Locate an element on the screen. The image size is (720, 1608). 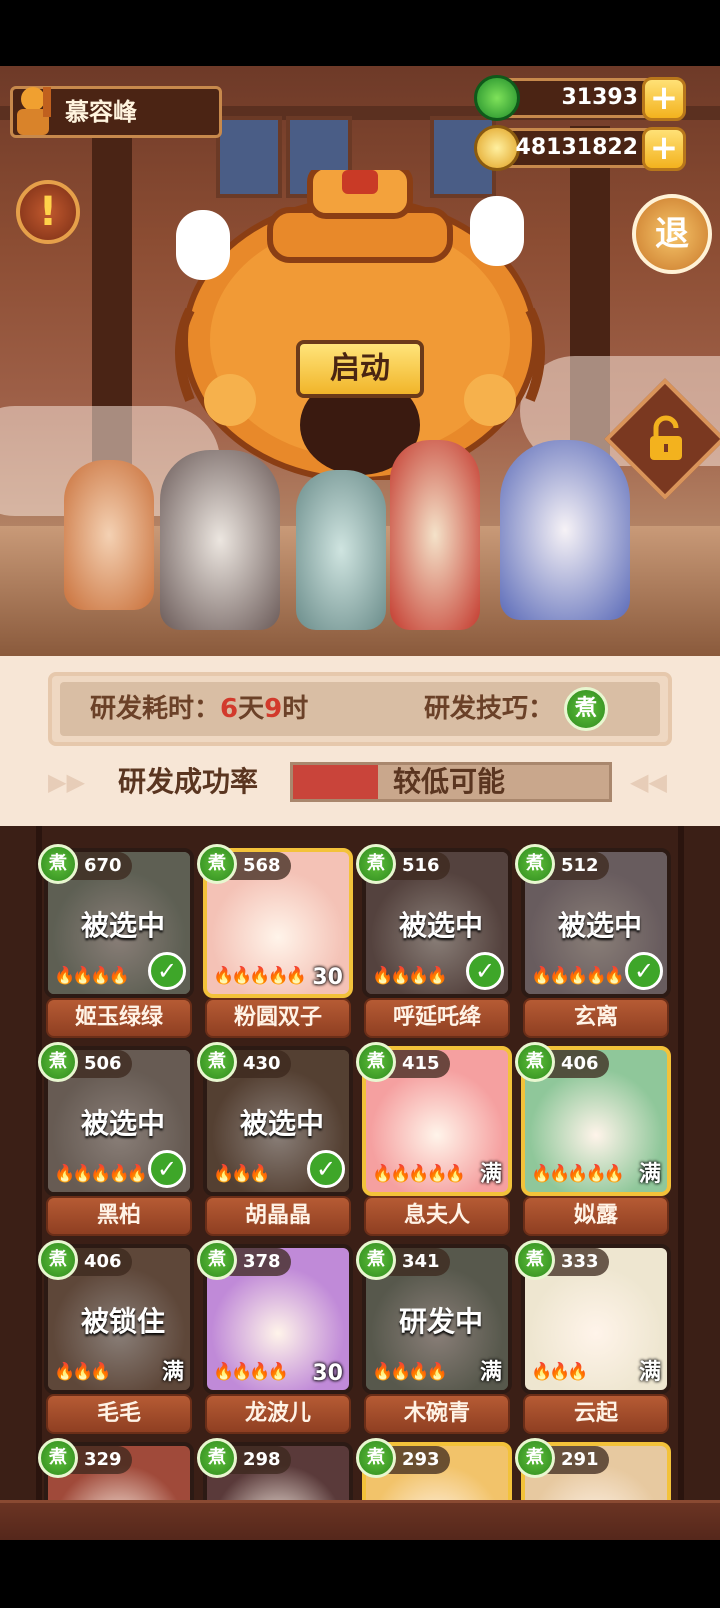
status-bar is located at coordinates (360, 33).